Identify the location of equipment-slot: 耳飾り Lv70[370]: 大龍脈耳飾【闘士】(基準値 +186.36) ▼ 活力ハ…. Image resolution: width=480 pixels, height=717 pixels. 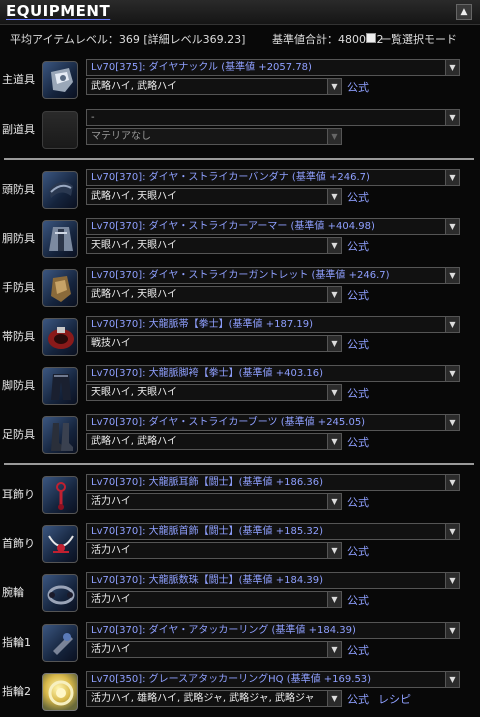
(240, 495).